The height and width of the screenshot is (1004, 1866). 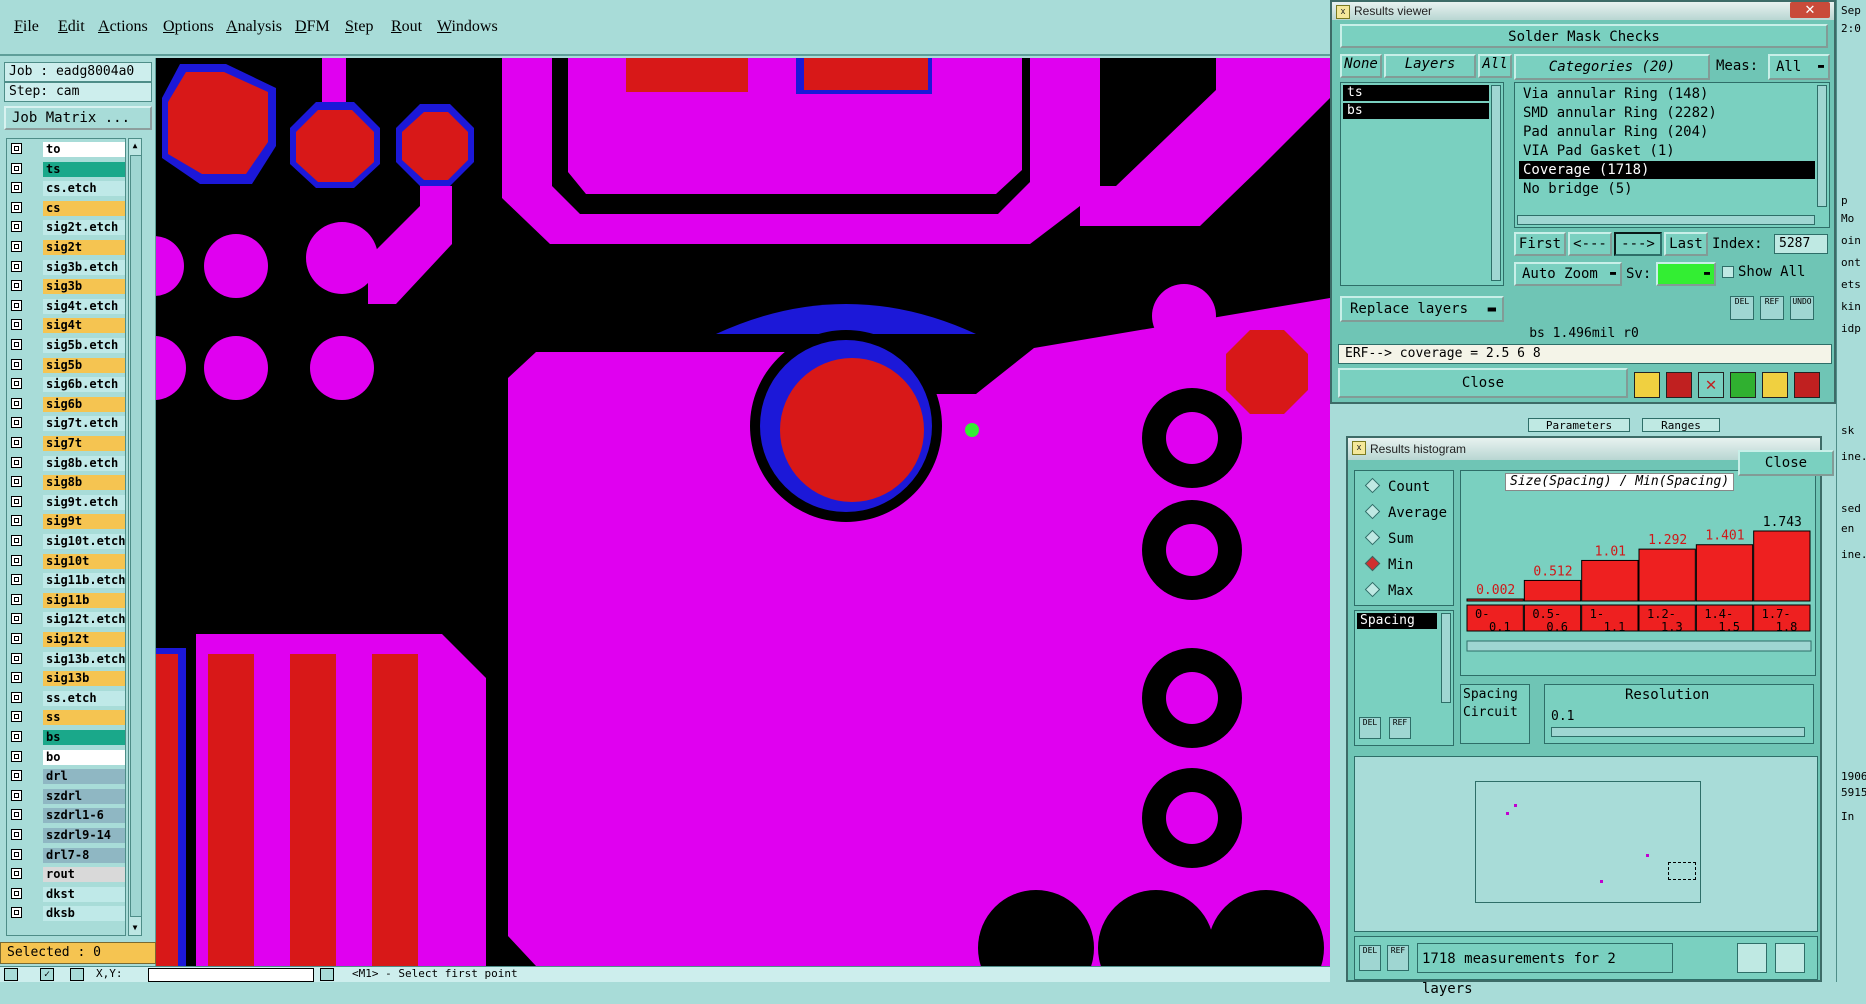 I want to click on dimension-list: Spacing Circuit, so click(x=1495, y=714).